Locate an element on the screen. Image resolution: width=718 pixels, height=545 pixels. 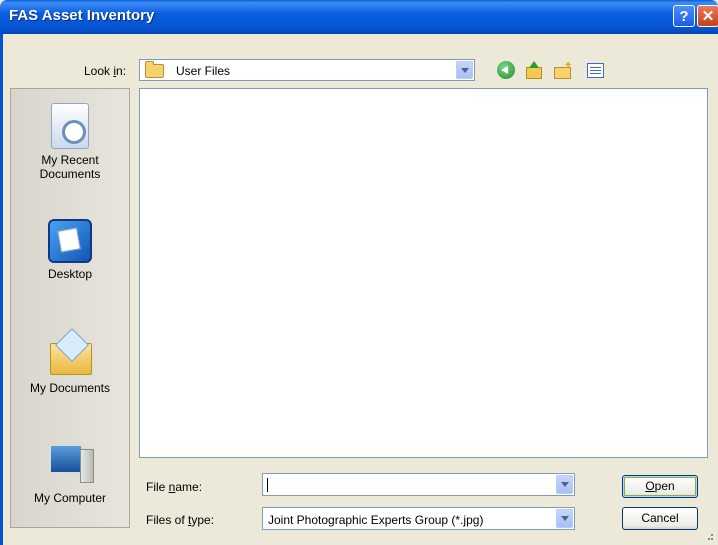
place-recent-documents: My Recent Documents is located at coordinates (70, 142).